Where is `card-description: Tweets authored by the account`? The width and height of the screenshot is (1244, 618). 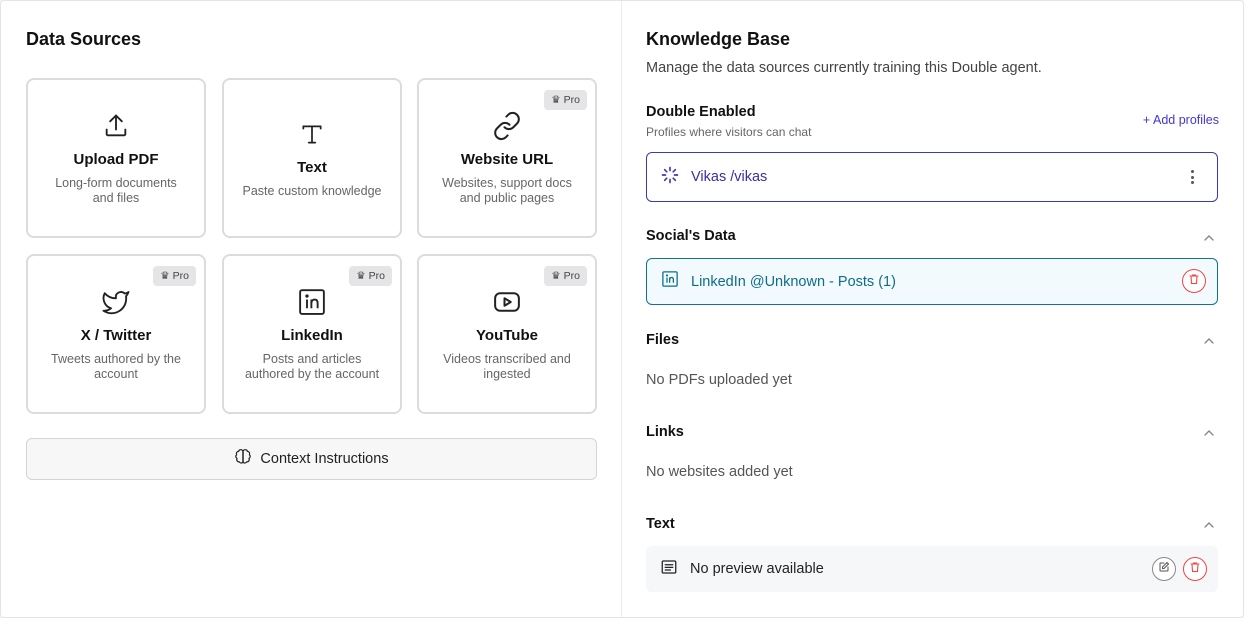
card-description: Tweets authored by the account is located at coordinates (116, 366).